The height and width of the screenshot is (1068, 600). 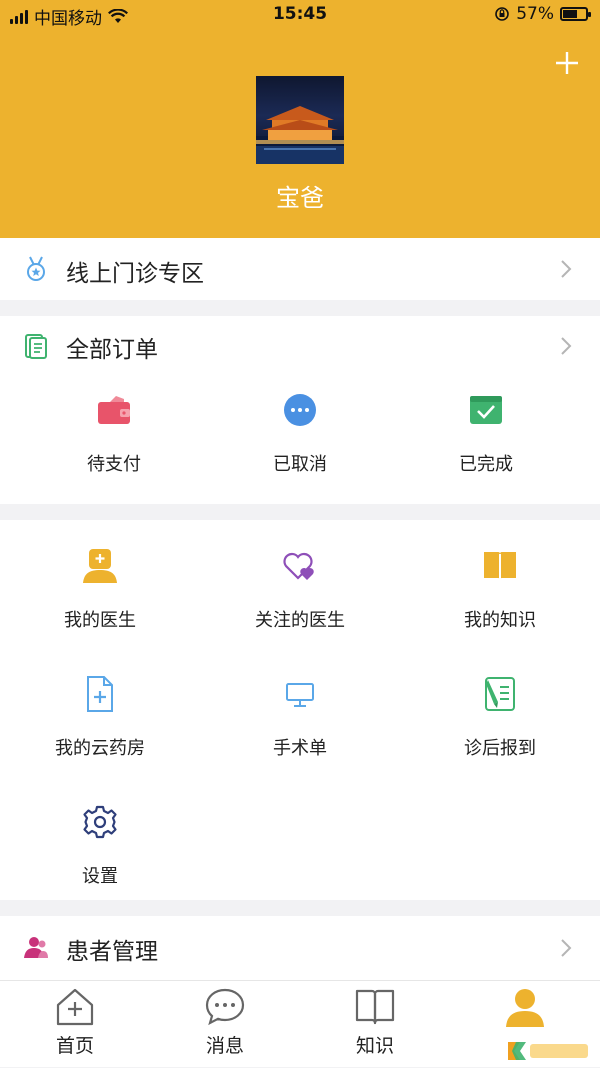 What do you see at coordinates (100, 694) in the screenshot?
I see `add-document-icon` at bounding box center [100, 694].